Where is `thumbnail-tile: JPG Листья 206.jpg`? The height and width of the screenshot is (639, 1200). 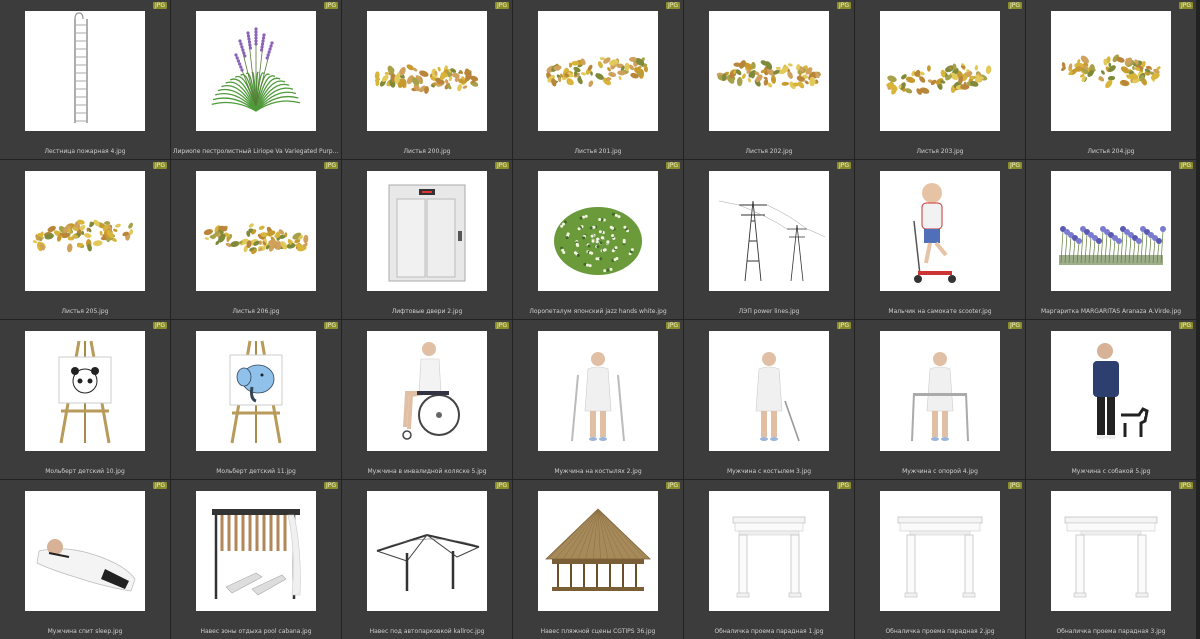
thumbnail-tile: JPG Листья 206.jpg is located at coordinates (256, 239).